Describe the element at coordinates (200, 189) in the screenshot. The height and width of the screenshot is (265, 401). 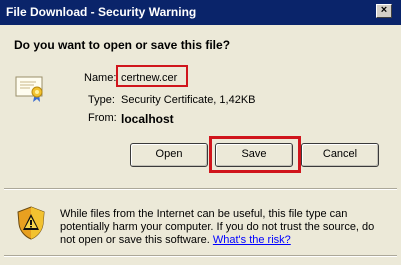
I see `divider` at that location.